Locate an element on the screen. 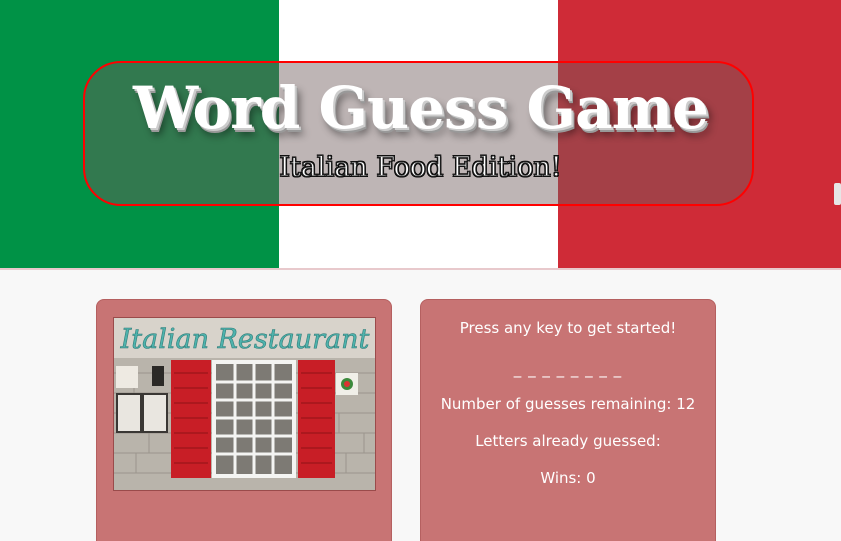 The image size is (841, 541). scrollbar-handle is located at coordinates (837, 194).